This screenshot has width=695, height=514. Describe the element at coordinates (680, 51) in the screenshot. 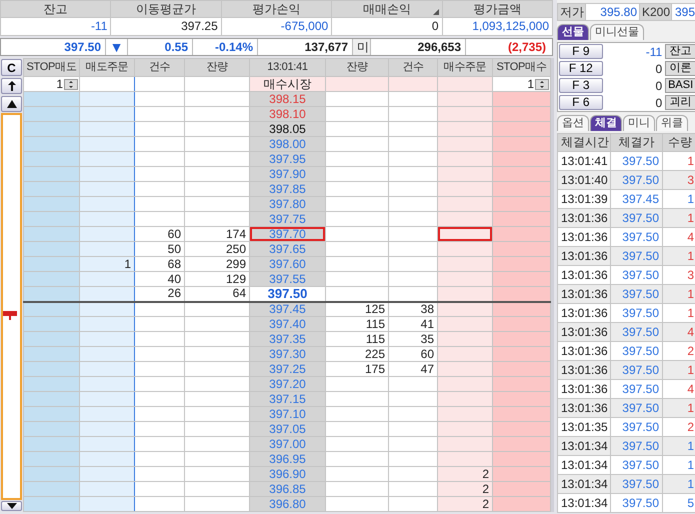

I see `info-button: 잔고` at that location.